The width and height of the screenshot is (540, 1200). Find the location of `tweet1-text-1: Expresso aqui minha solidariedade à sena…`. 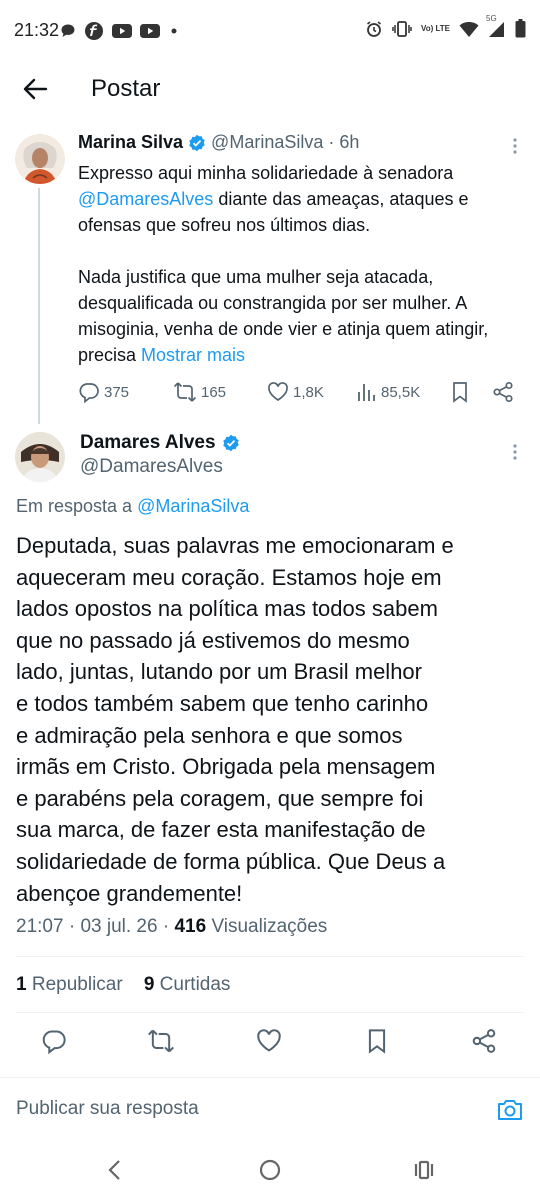

tweet1-text-1: Expresso aqui minha solidariedade à sena… is located at coordinates (266, 173).